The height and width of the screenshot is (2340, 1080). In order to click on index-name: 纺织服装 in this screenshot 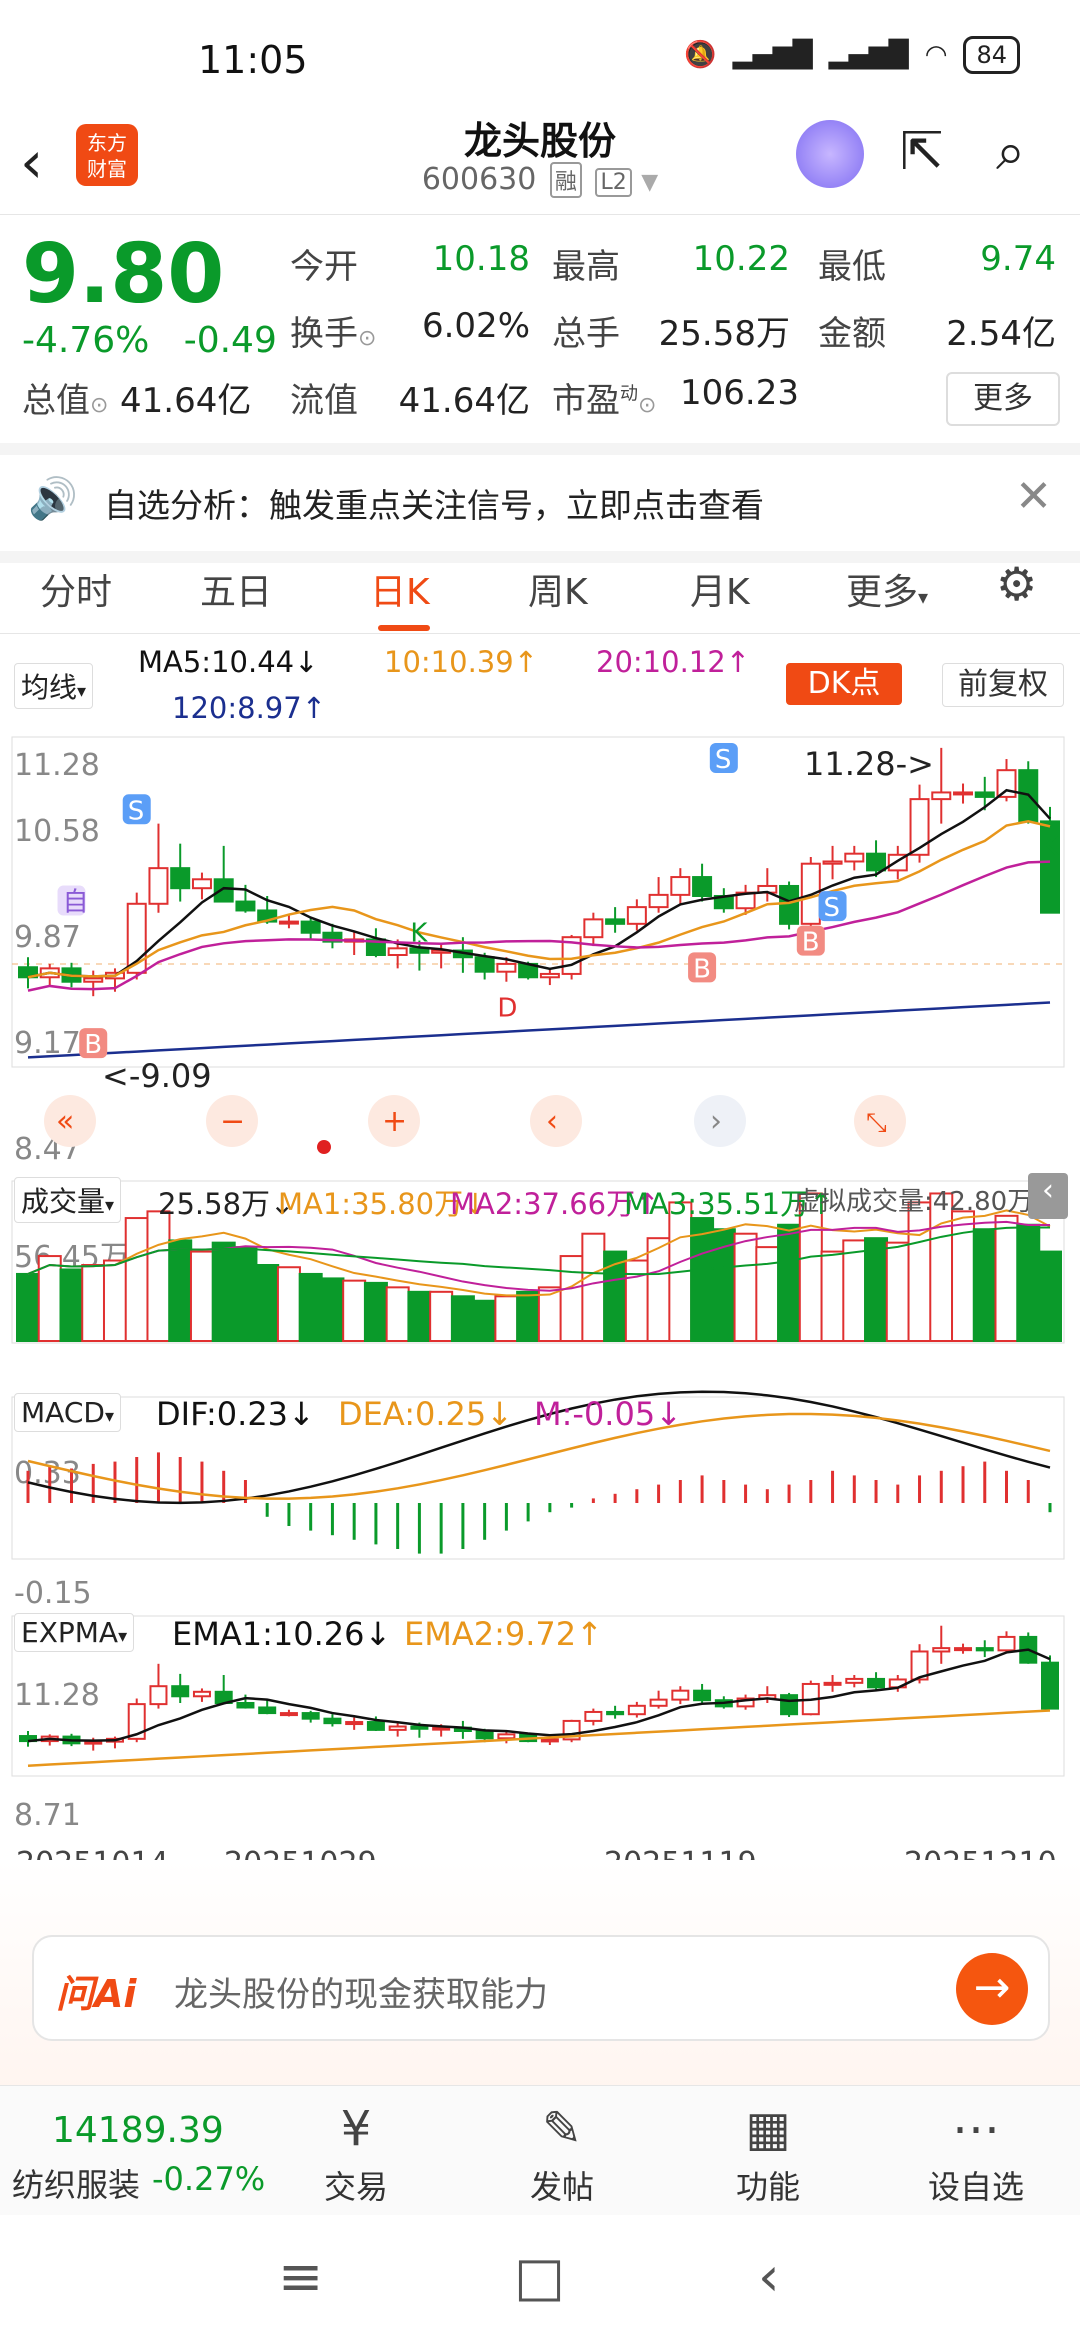, I will do `click(76, 2183)`.